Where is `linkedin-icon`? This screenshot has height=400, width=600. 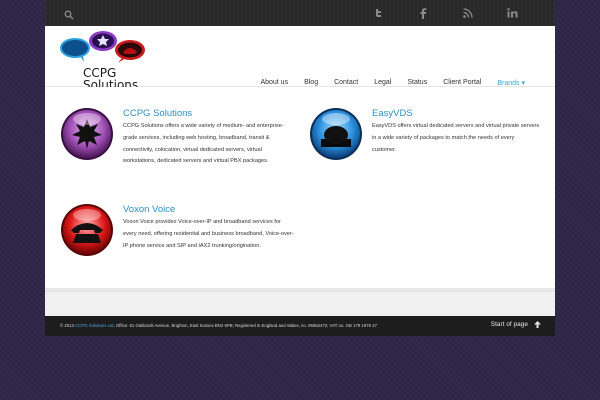
linkedin-icon is located at coordinates (512, 13).